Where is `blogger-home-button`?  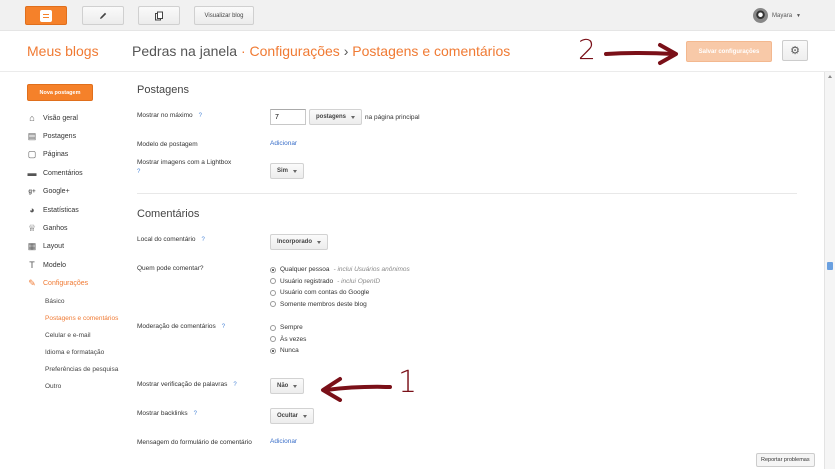 blogger-home-button is located at coordinates (46, 15).